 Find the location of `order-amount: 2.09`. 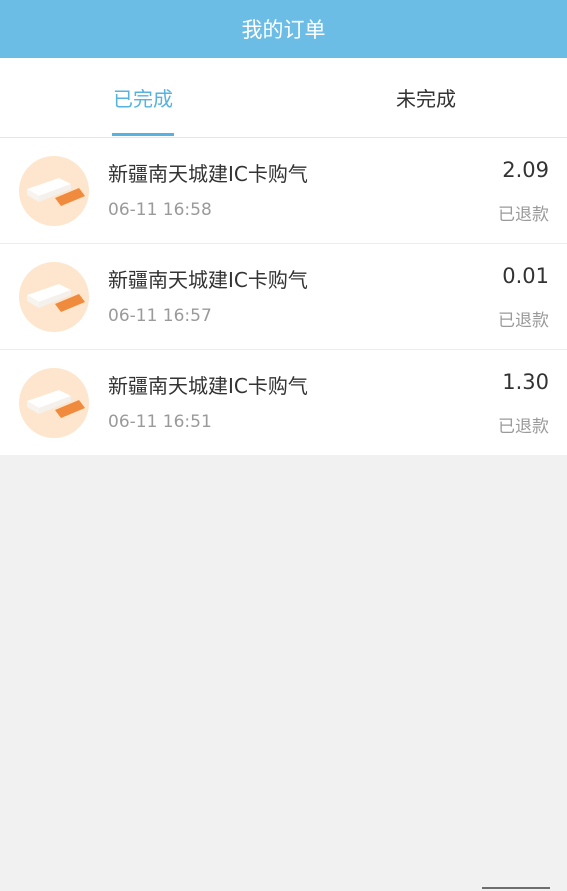

order-amount: 2.09 is located at coordinates (525, 170).